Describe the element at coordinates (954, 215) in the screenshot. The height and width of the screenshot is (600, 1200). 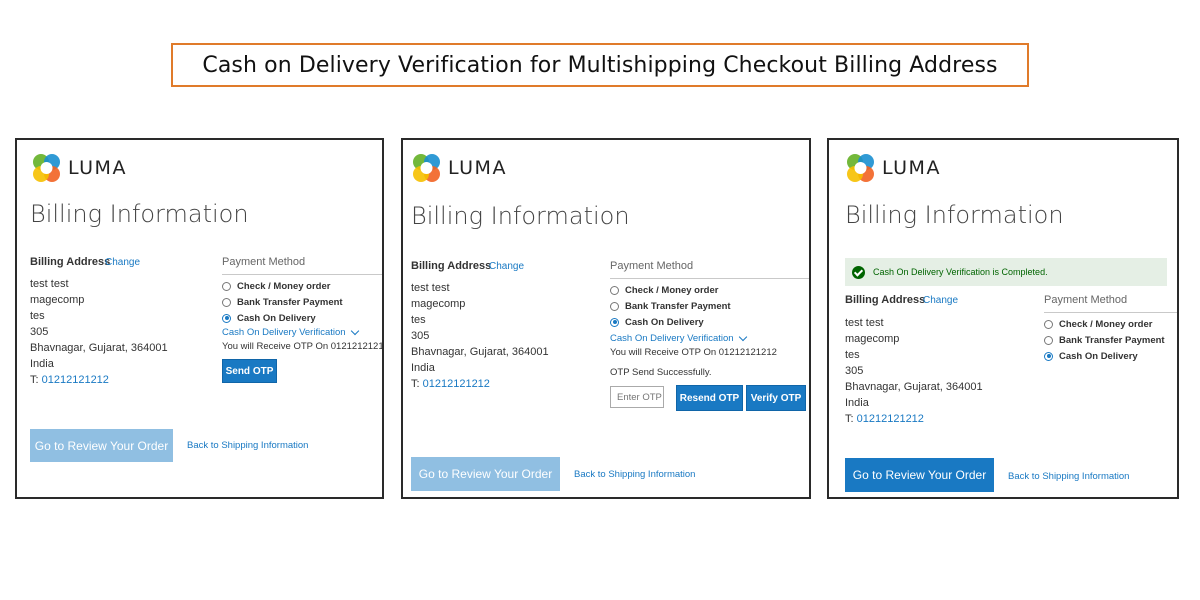
I see `billing-heading: Billing Information` at that location.